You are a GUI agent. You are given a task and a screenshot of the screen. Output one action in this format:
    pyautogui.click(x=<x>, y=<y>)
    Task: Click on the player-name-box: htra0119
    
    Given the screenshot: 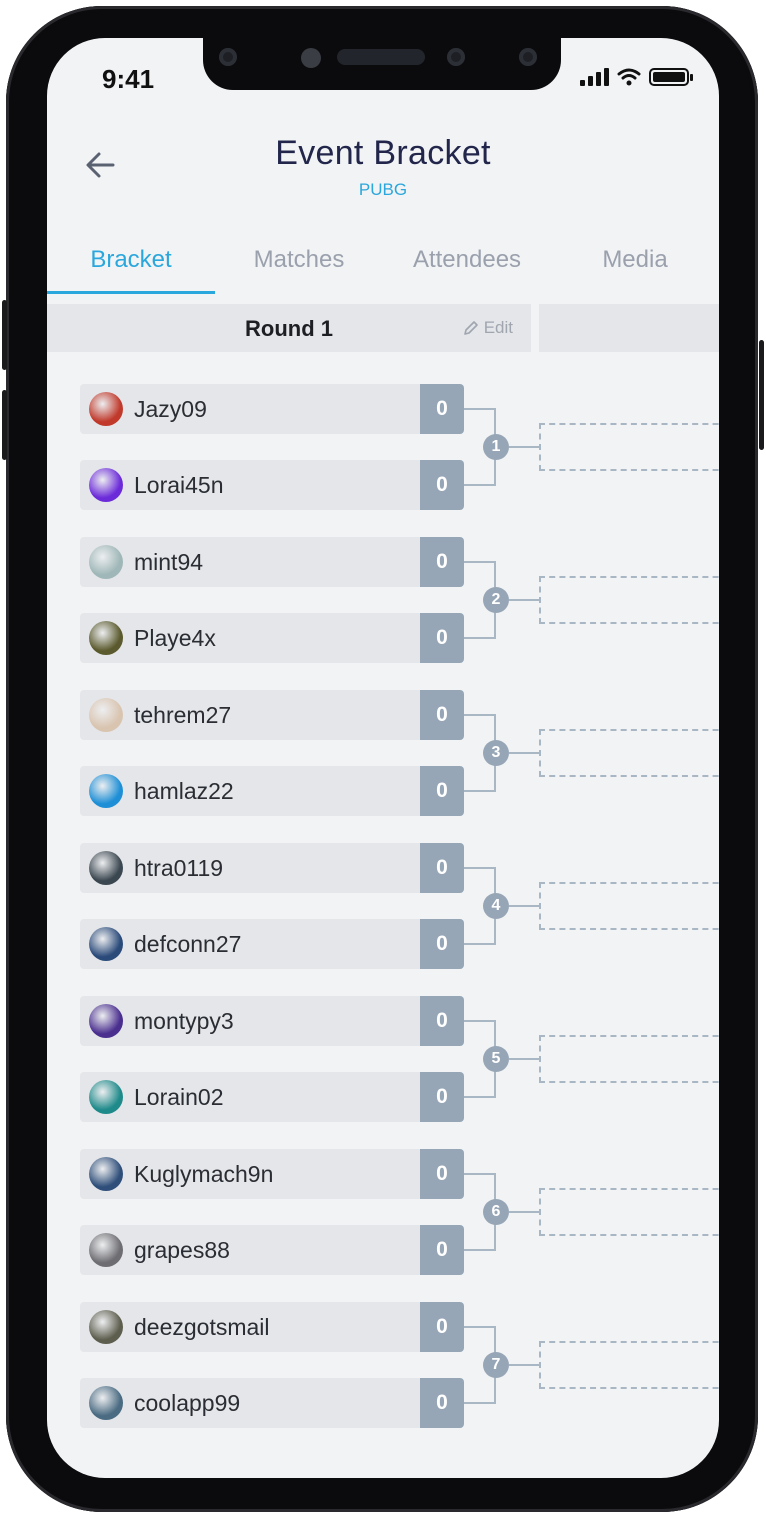 What is the action you would take?
    pyautogui.click(x=250, y=868)
    